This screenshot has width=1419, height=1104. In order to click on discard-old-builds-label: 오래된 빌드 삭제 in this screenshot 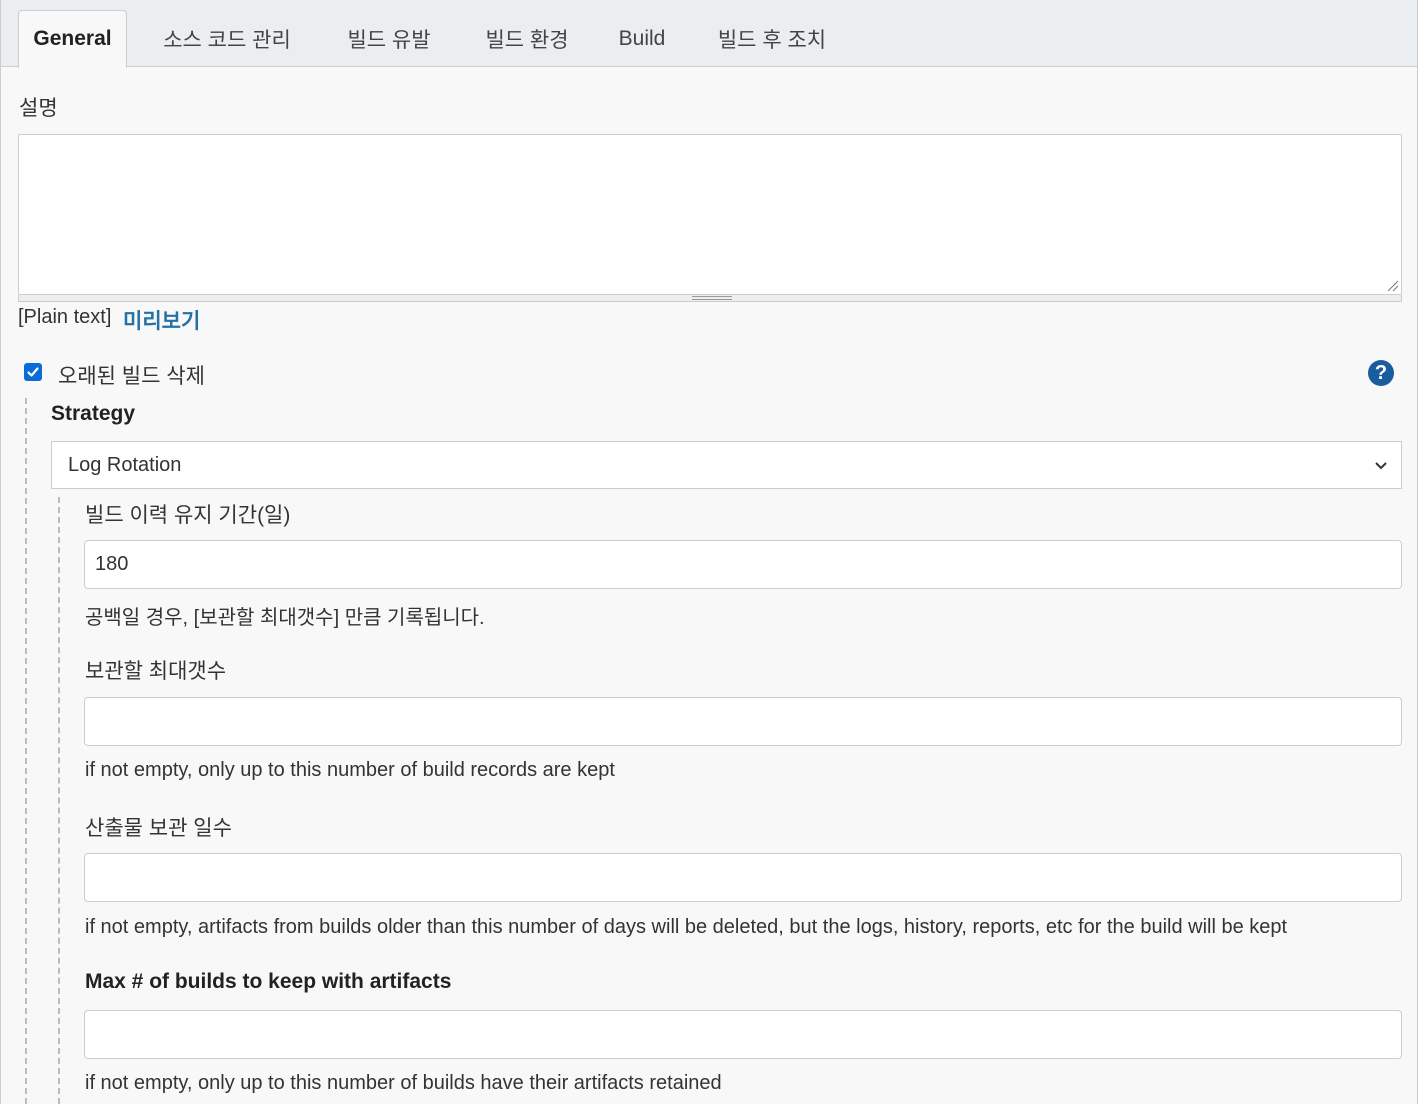, I will do `click(131, 375)`.